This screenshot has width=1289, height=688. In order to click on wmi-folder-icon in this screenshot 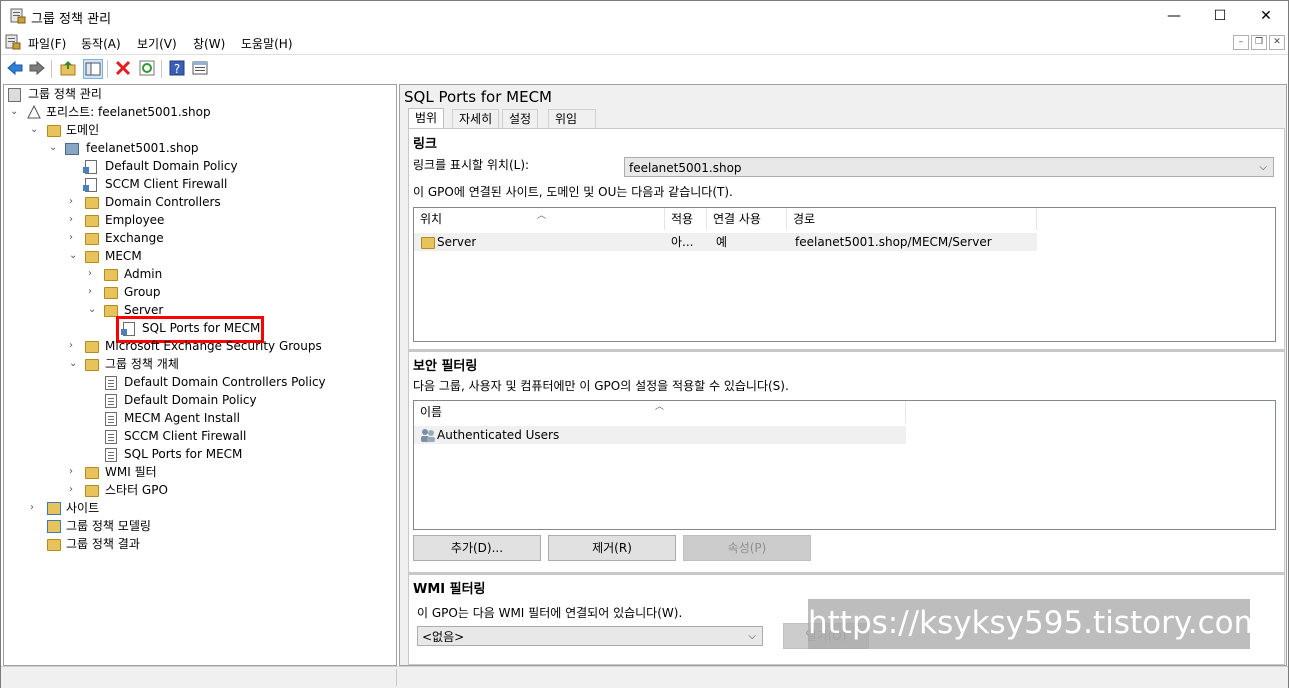, I will do `click(92, 473)`.